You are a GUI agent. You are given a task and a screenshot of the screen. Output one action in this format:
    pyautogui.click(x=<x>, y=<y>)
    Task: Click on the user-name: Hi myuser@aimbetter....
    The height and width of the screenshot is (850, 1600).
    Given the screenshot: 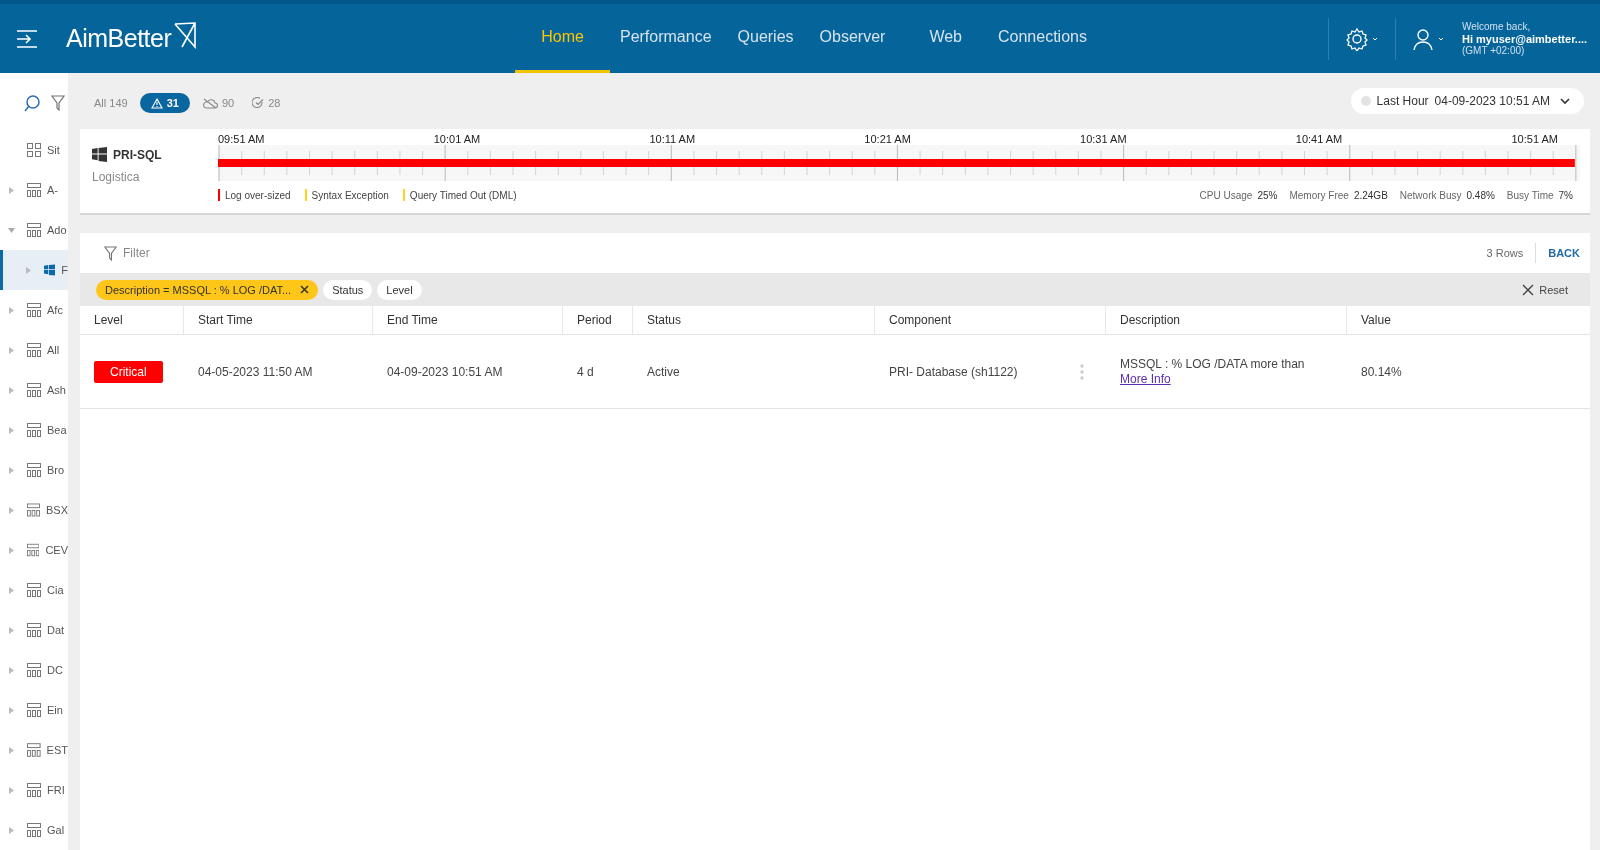 What is the action you would take?
    pyautogui.click(x=1526, y=38)
    